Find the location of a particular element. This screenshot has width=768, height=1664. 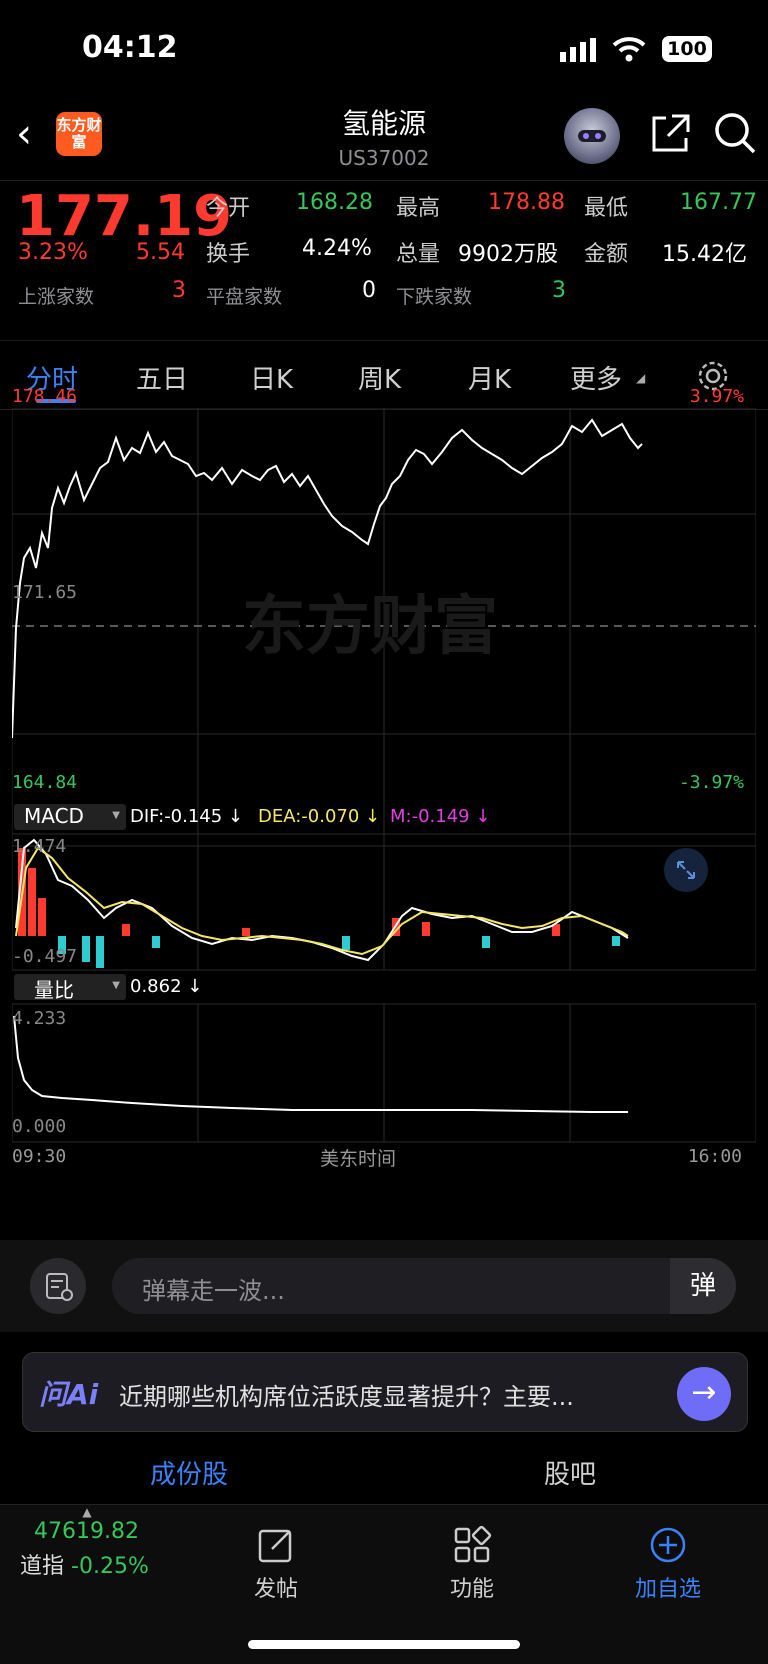

vr-max-label: 4.233 is located at coordinates (39, 1018).